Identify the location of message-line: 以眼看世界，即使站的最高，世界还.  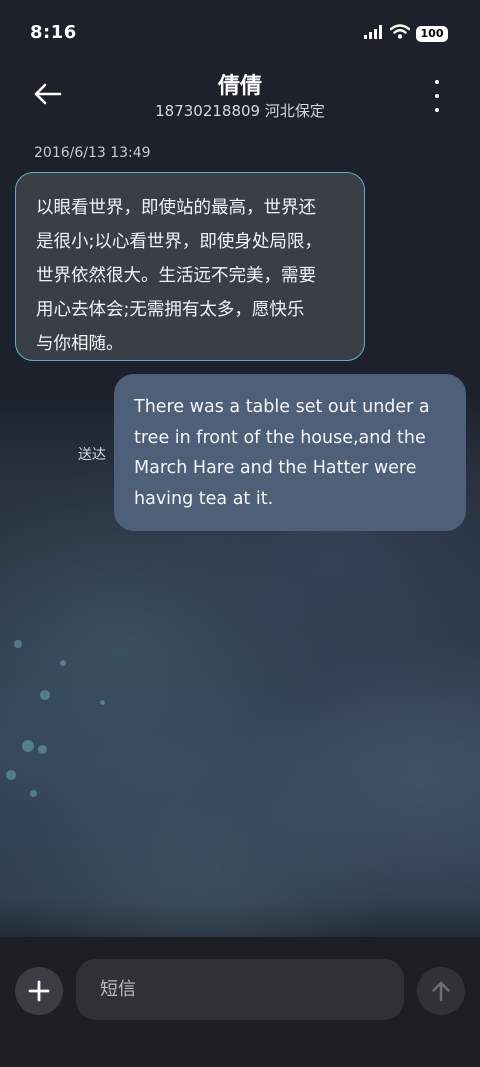
(176, 208).